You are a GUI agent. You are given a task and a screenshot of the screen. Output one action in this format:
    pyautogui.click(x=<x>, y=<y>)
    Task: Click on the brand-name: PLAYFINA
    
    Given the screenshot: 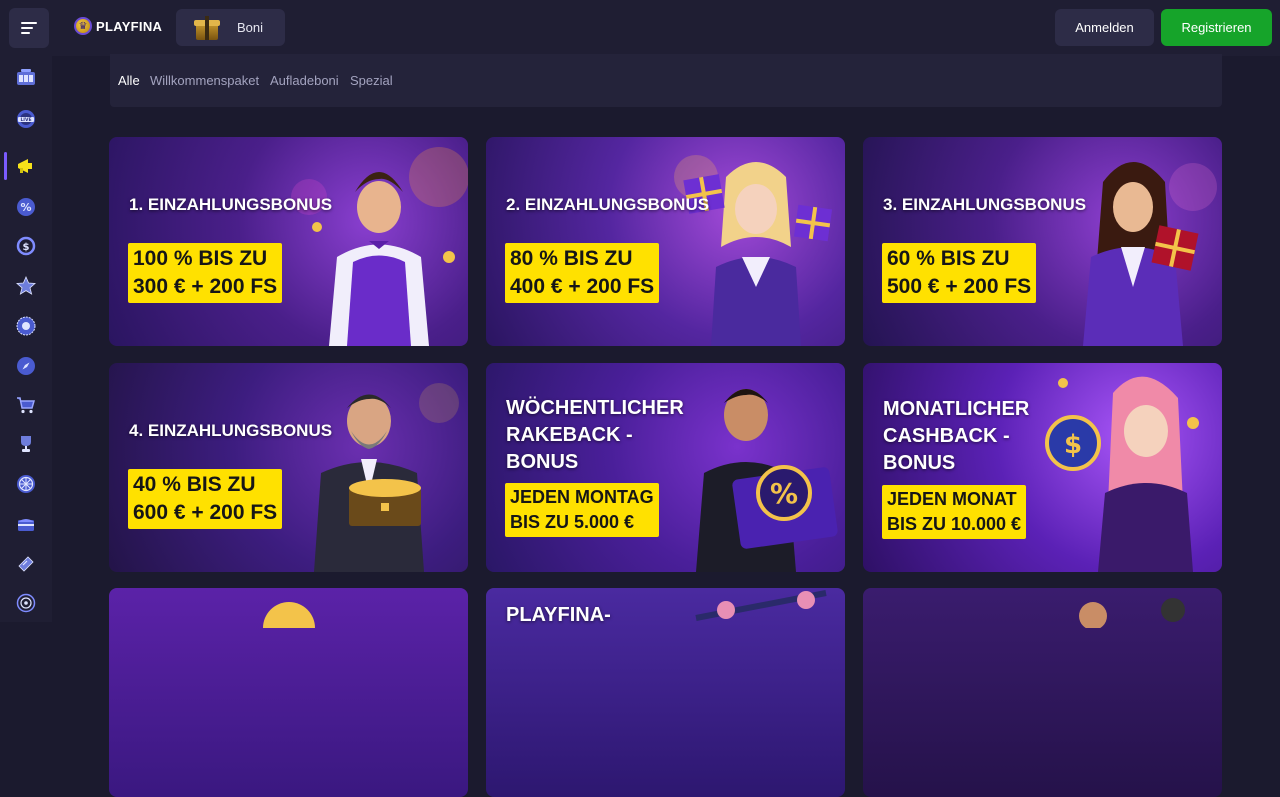 What is the action you would take?
    pyautogui.click(x=129, y=26)
    